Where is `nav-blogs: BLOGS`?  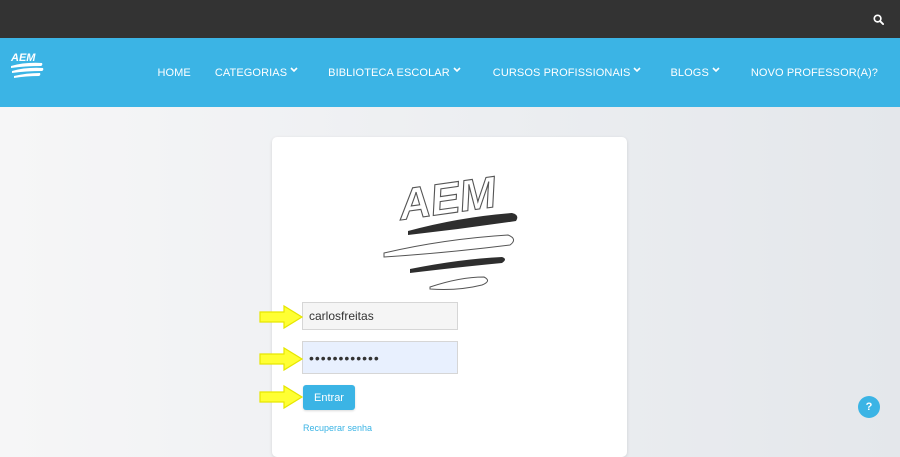
nav-blogs: BLOGS is located at coordinates (695, 72).